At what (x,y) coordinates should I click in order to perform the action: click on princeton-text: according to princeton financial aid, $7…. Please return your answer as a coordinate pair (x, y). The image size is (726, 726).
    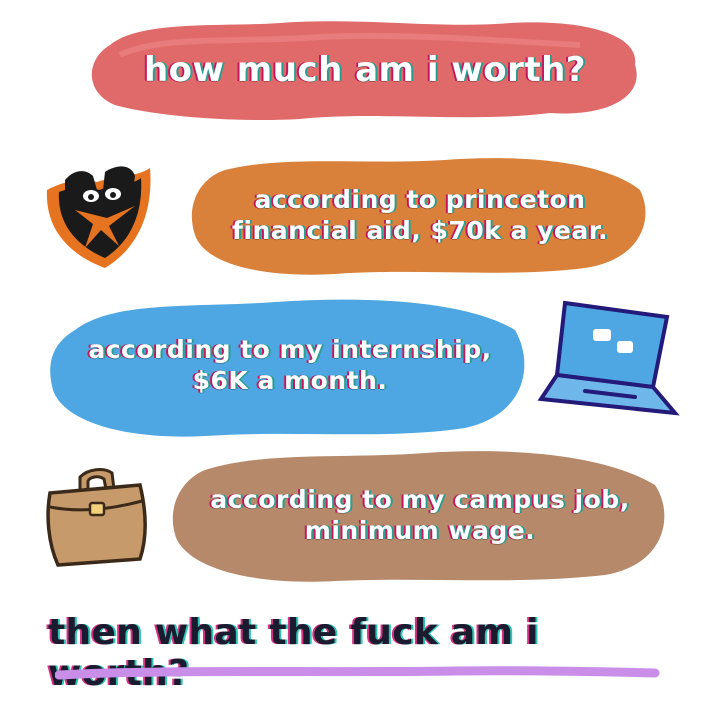
    Looking at the image, I should click on (420, 215).